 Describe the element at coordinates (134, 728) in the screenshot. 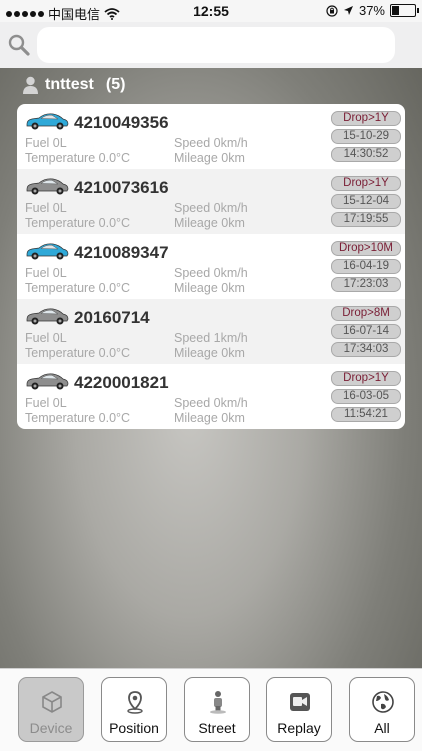

I see `tab-label: Position` at that location.